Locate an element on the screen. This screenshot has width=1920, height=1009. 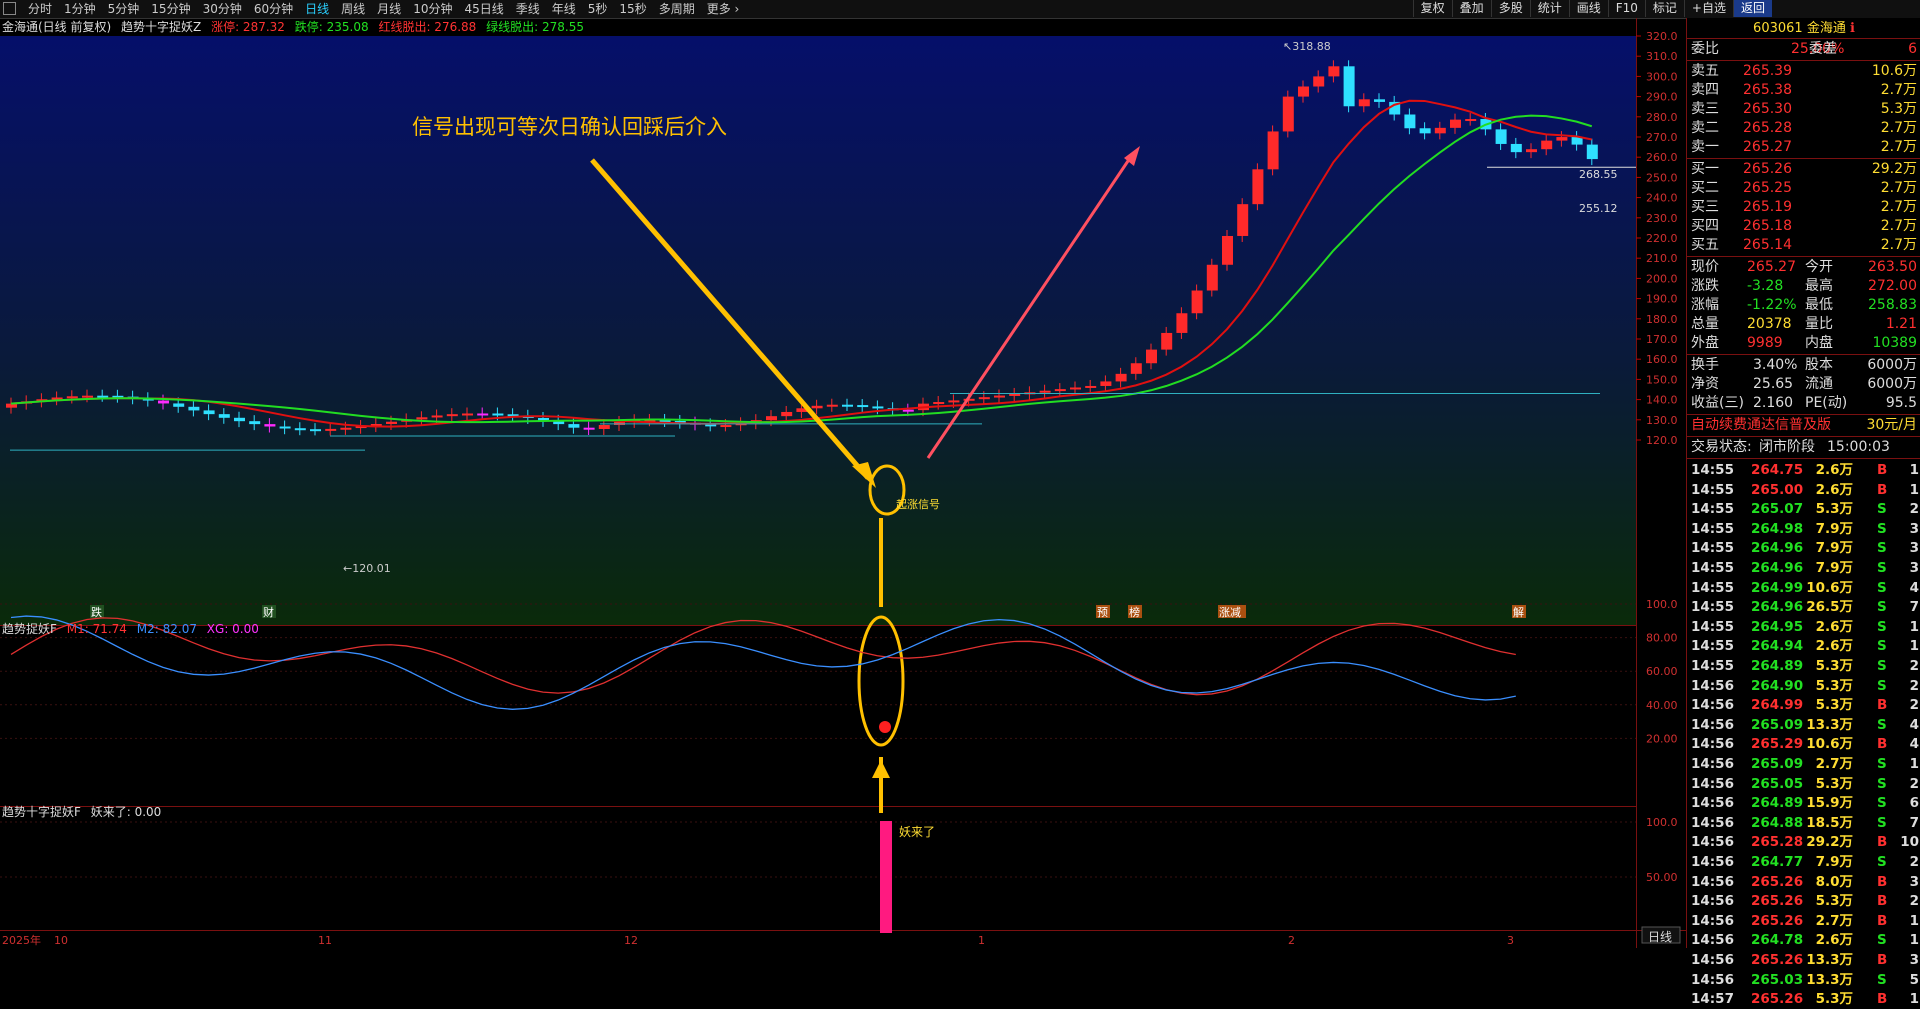
indicator-name: 趋势十字捉妖Z is located at coordinates (161, 27).